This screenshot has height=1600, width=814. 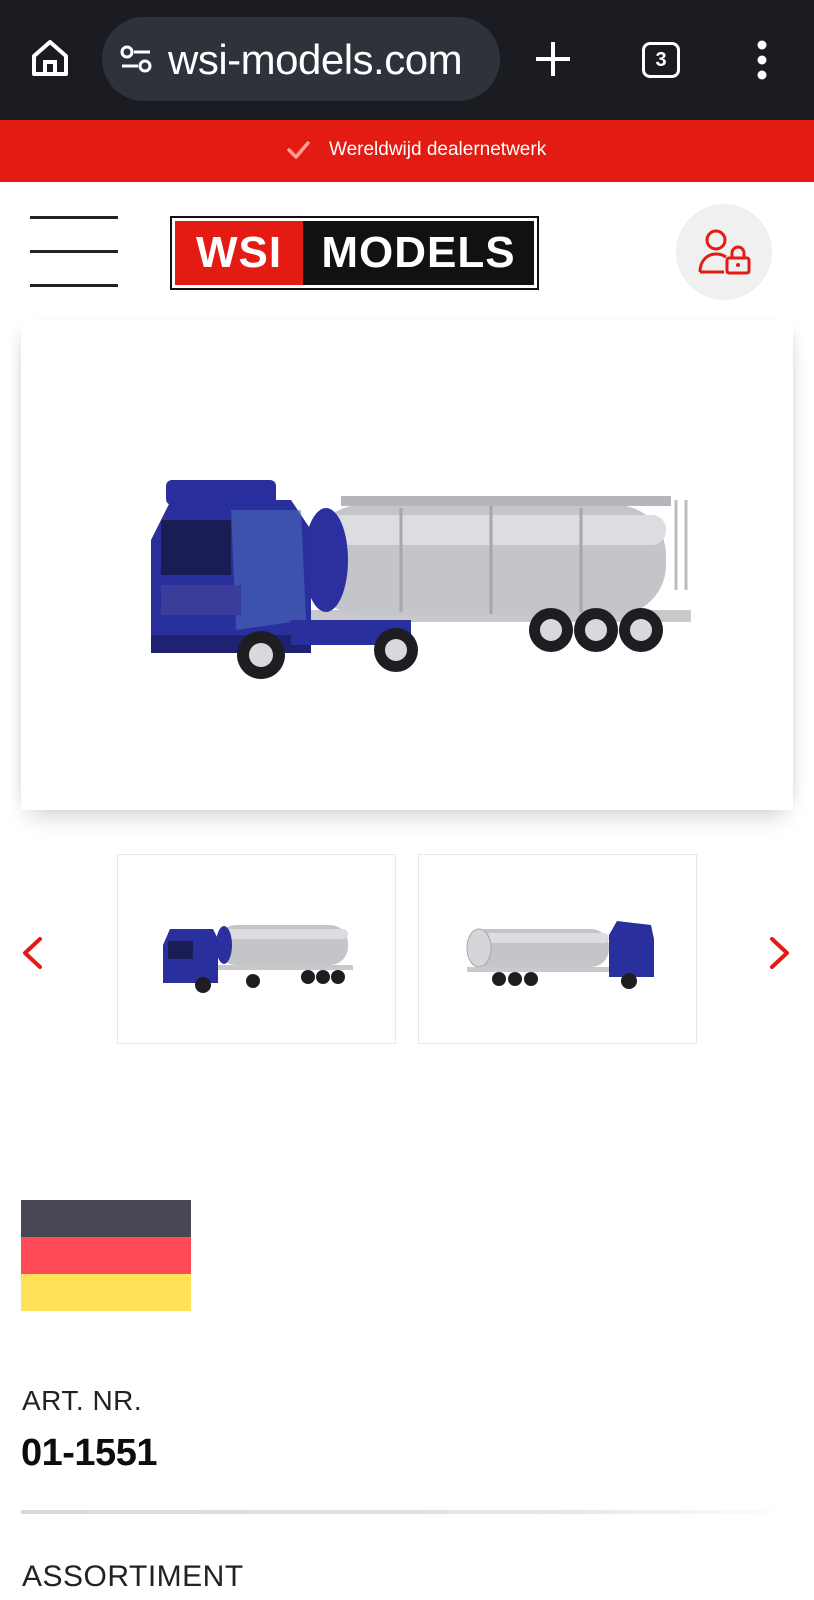 I want to click on assortment-label: ASSORTIMENT, so click(x=133, y=1576).